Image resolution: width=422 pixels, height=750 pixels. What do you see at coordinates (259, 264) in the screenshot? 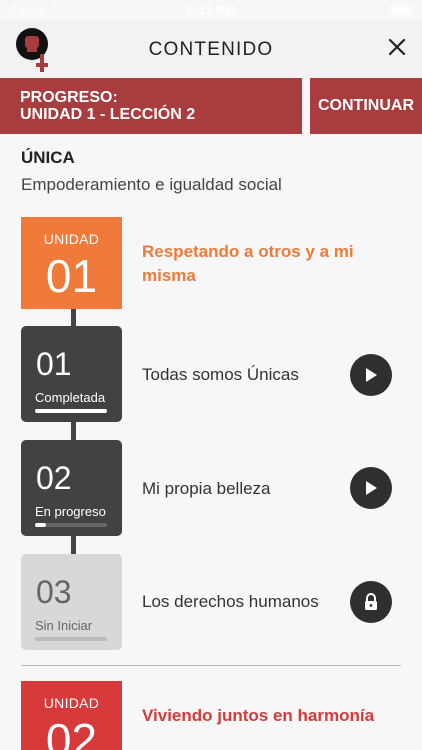
I see `unit-title: Respetando a otros y a mi misma` at bounding box center [259, 264].